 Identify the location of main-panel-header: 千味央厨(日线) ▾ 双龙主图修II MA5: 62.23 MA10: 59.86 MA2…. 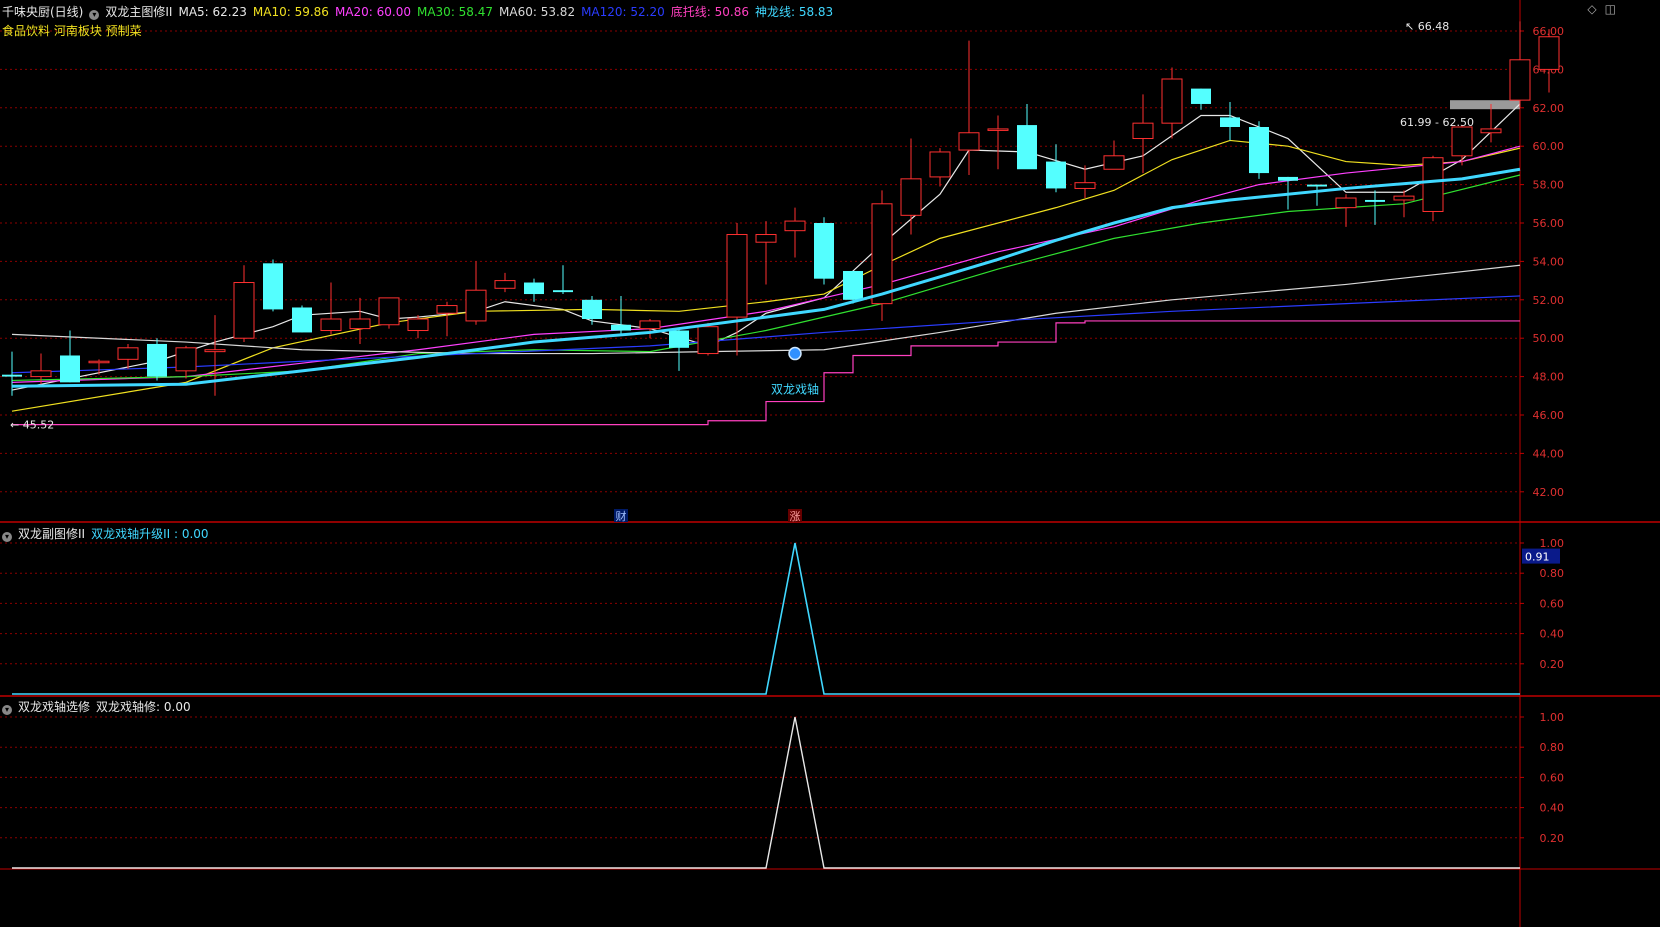
(423, 12).